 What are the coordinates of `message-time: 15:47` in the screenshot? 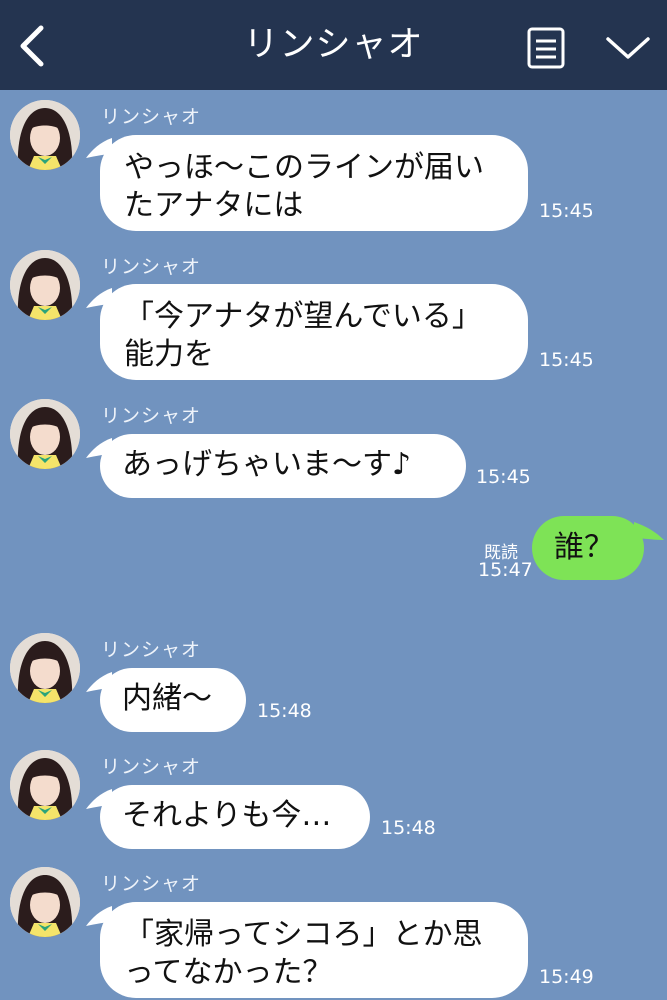 It's located at (505, 570).